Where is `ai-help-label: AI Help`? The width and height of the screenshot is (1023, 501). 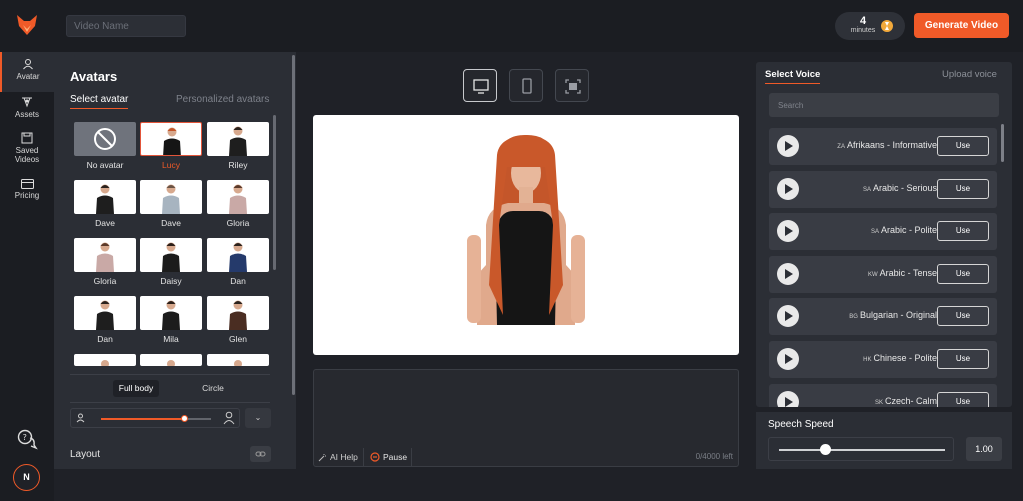
ai-help-label: AI Help is located at coordinates (344, 457).